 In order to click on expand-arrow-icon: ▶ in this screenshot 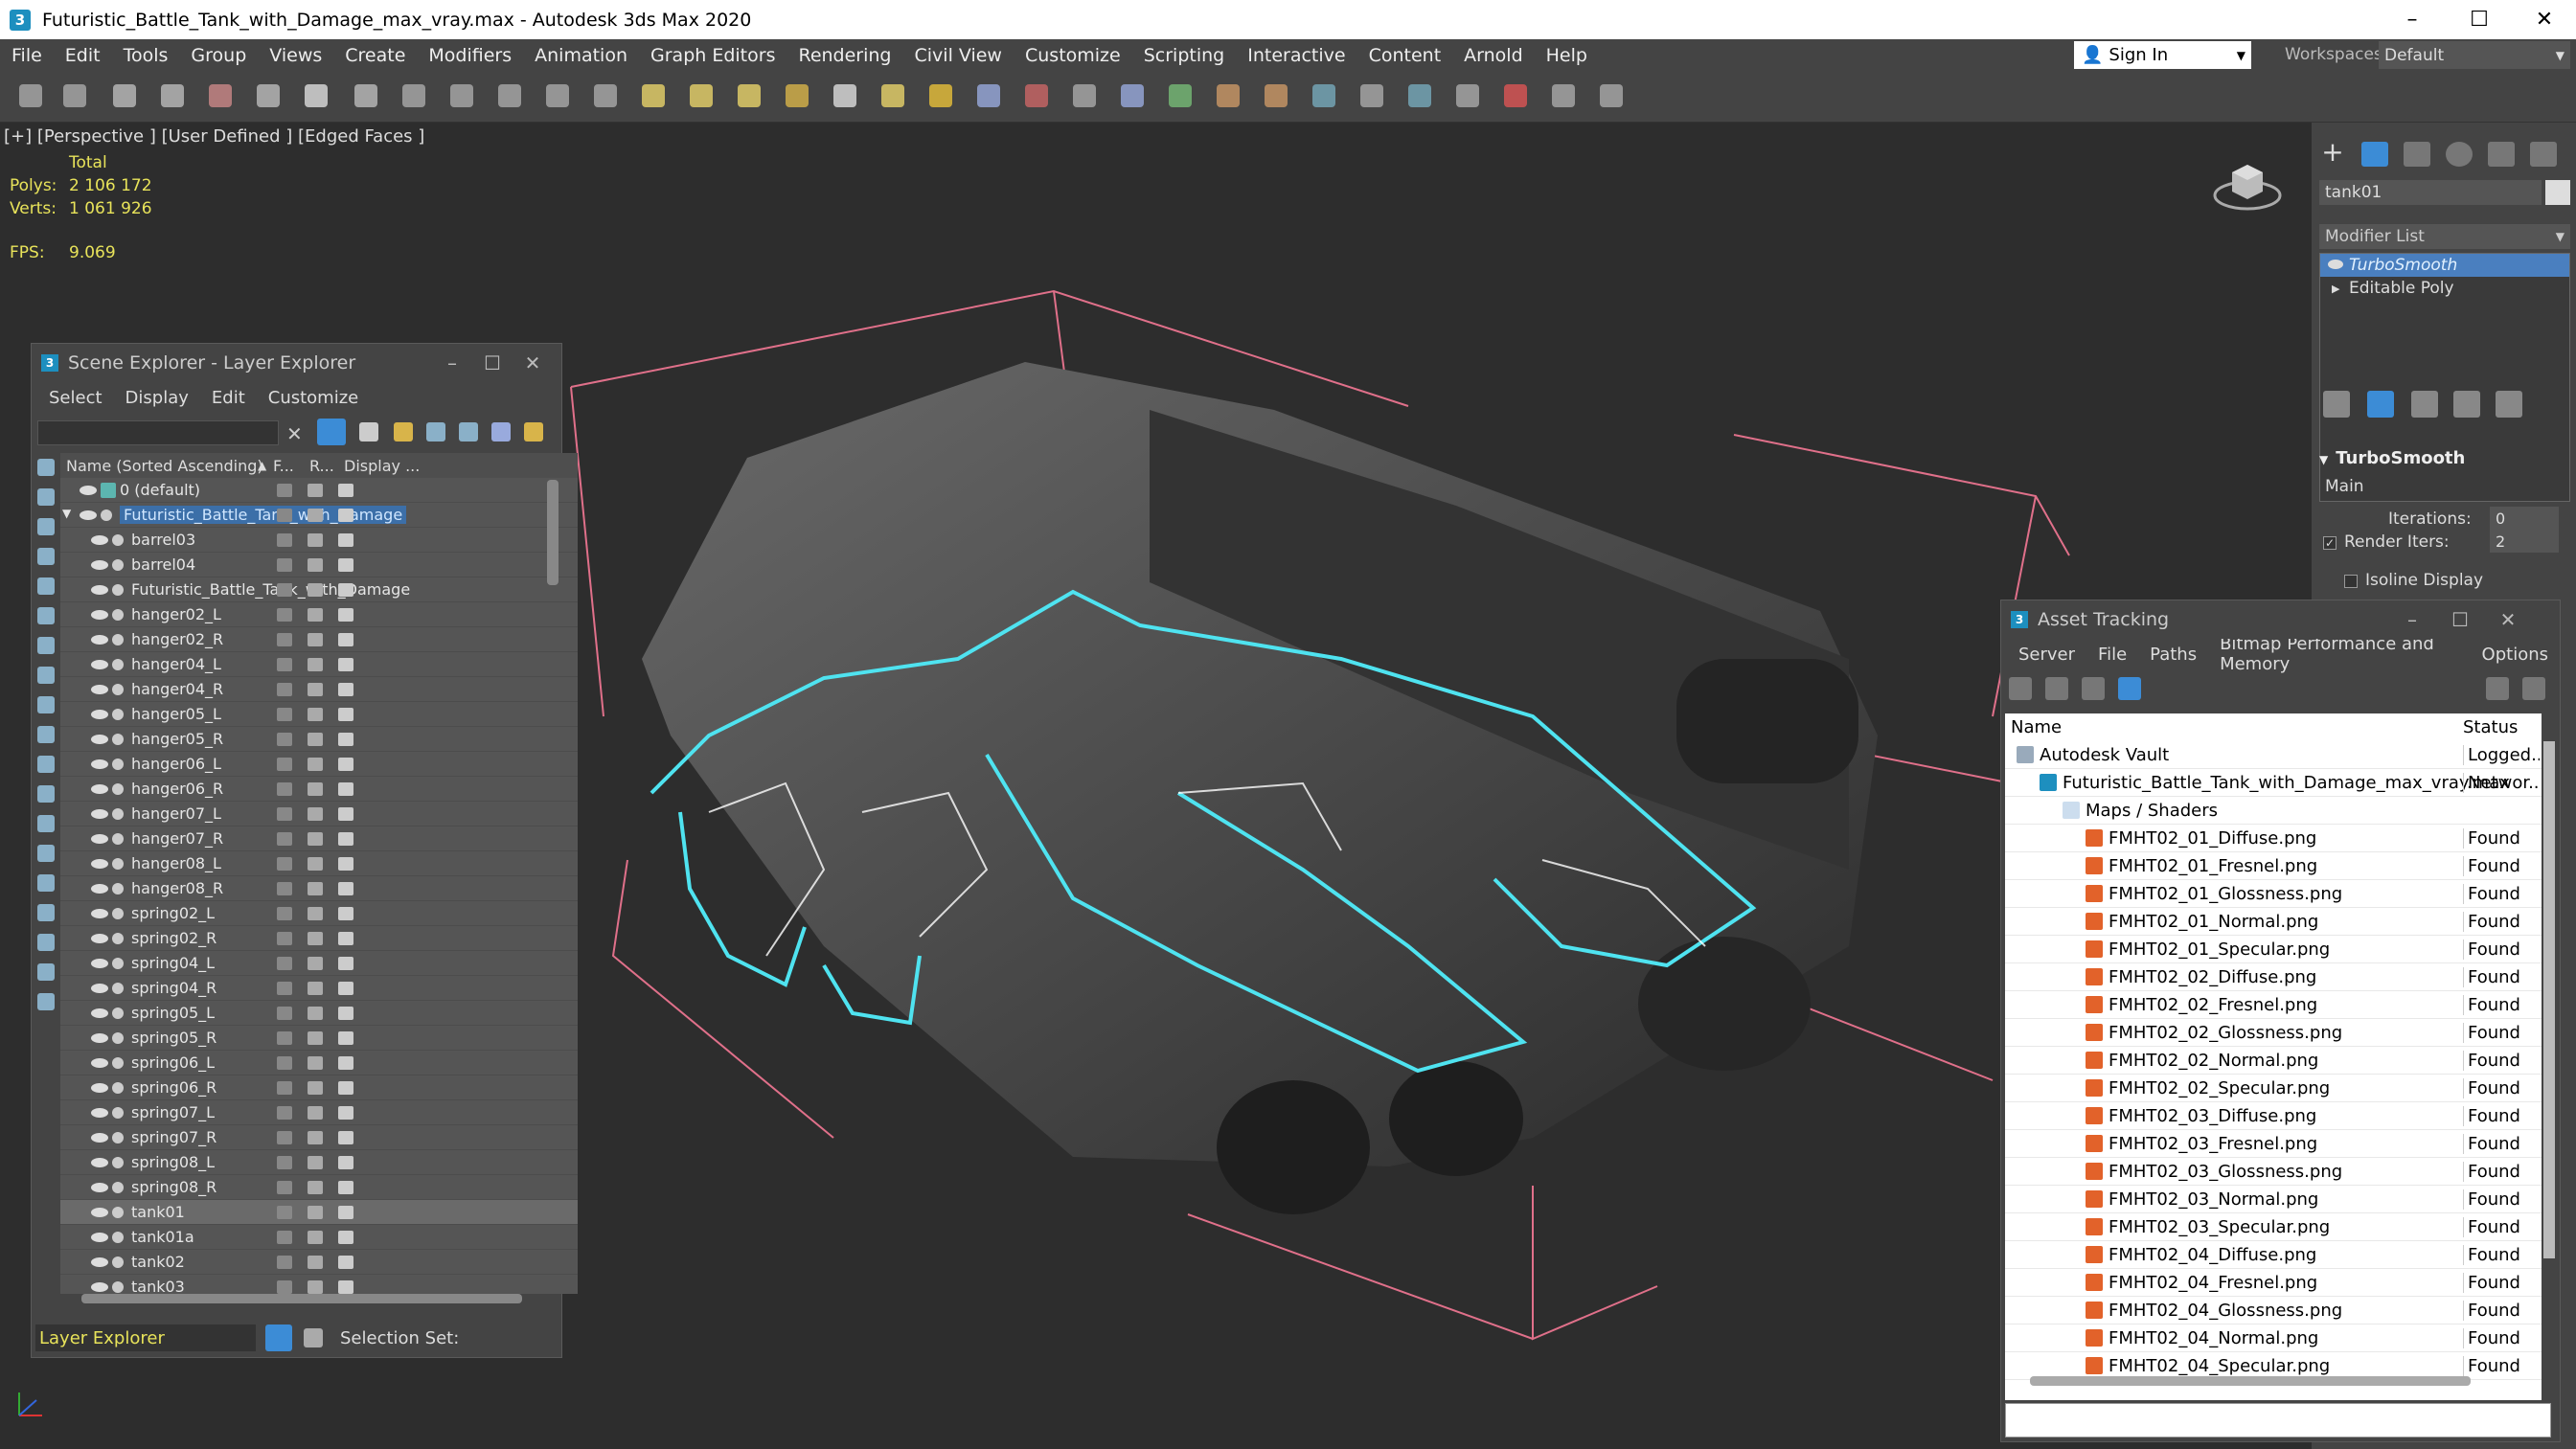, I will do `click(2336, 289)`.